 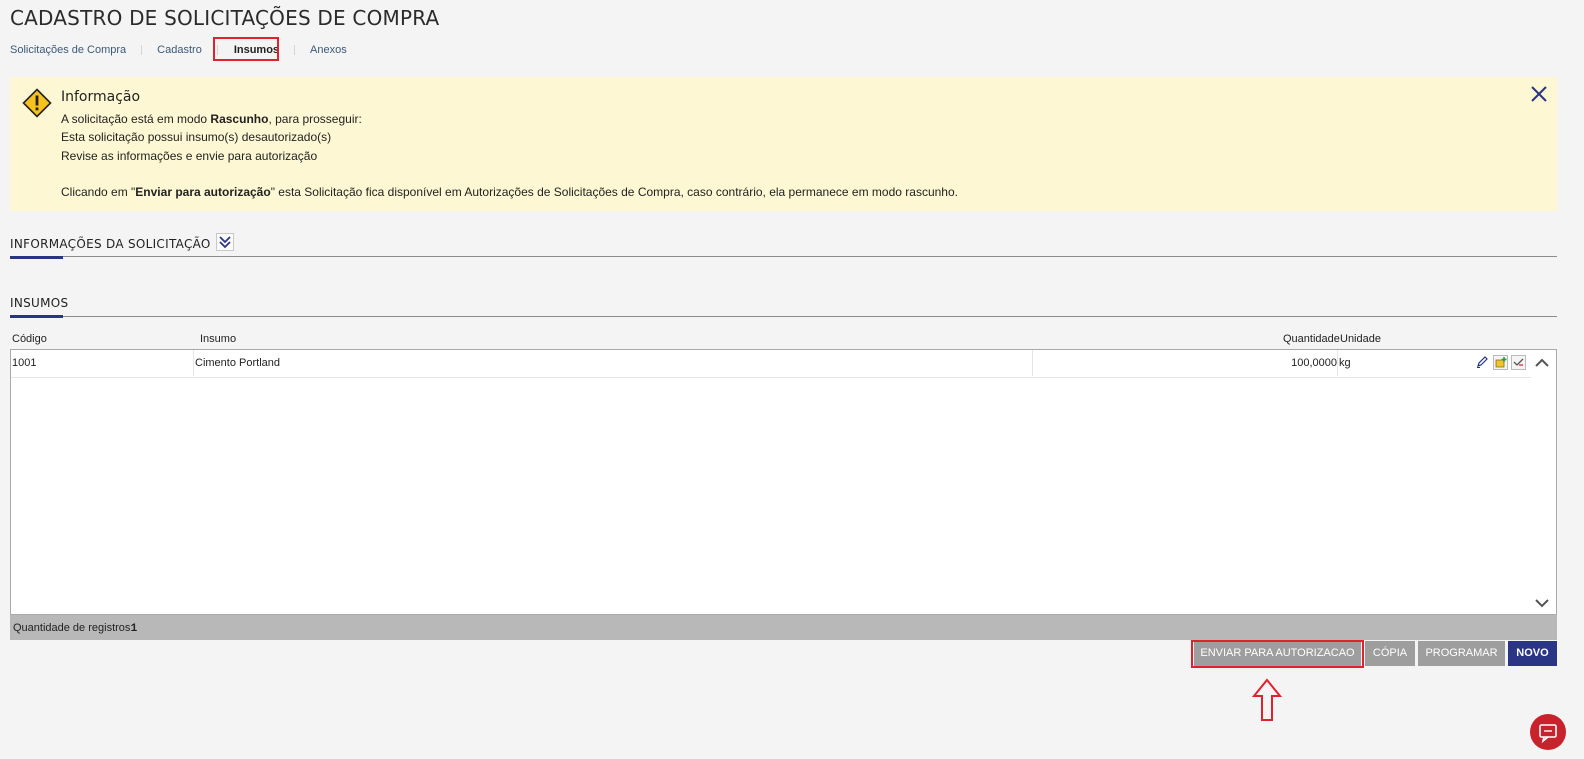 I want to click on tab-cadastro: Cadastro, so click(x=179, y=50).